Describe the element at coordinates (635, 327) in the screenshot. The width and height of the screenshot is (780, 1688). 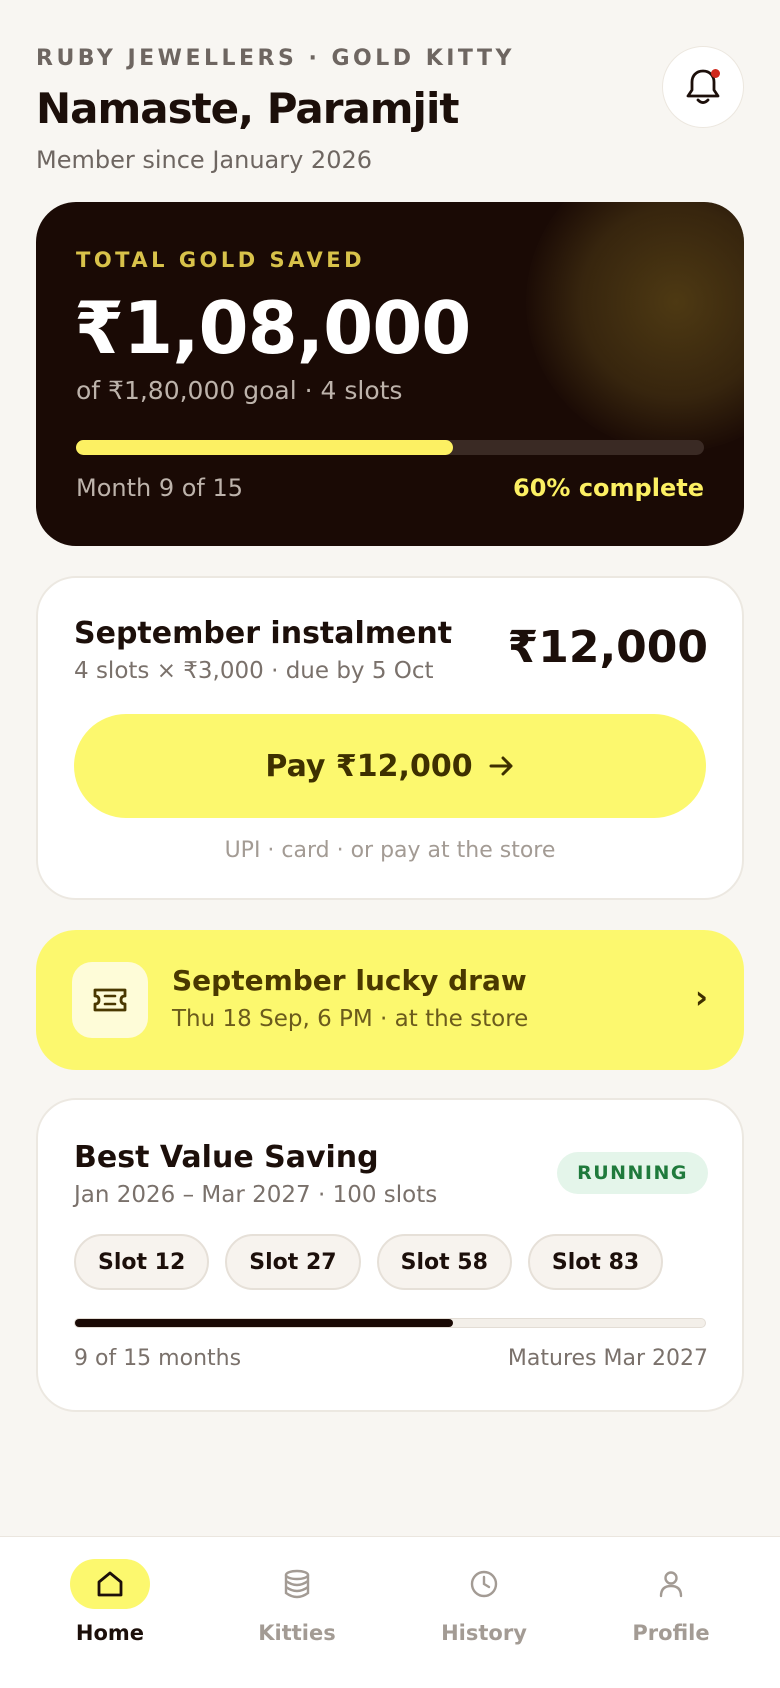
I see `decorative-glow` at that location.